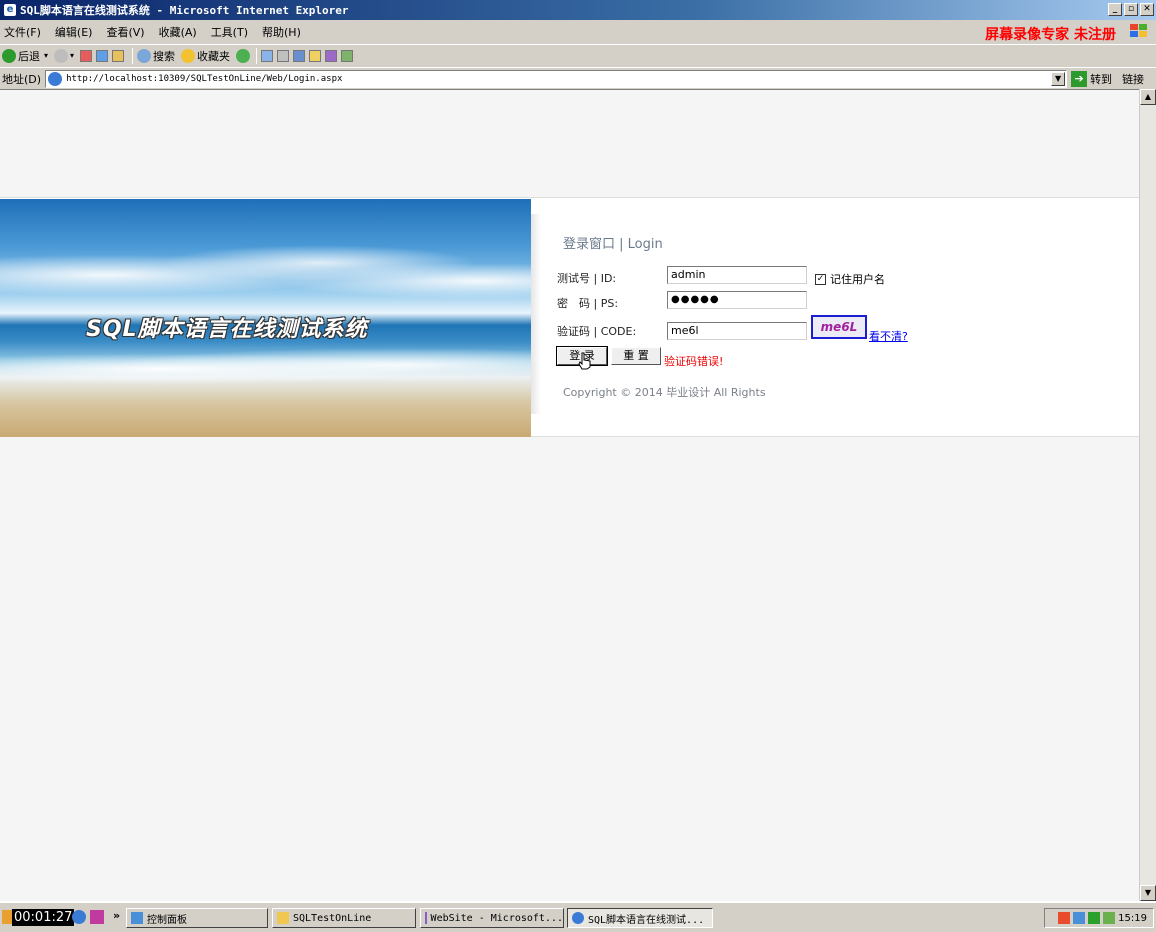 This screenshot has width=1156, height=932. Describe the element at coordinates (72, 55) in the screenshot. I see `forward-dropdown-icon: ▾` at that location.